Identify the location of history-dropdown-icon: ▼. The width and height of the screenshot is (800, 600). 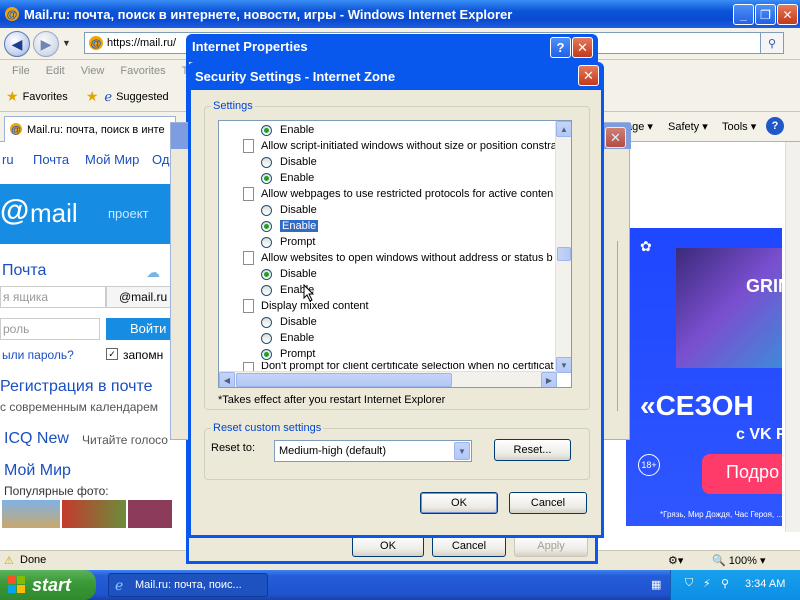
(66, 43).